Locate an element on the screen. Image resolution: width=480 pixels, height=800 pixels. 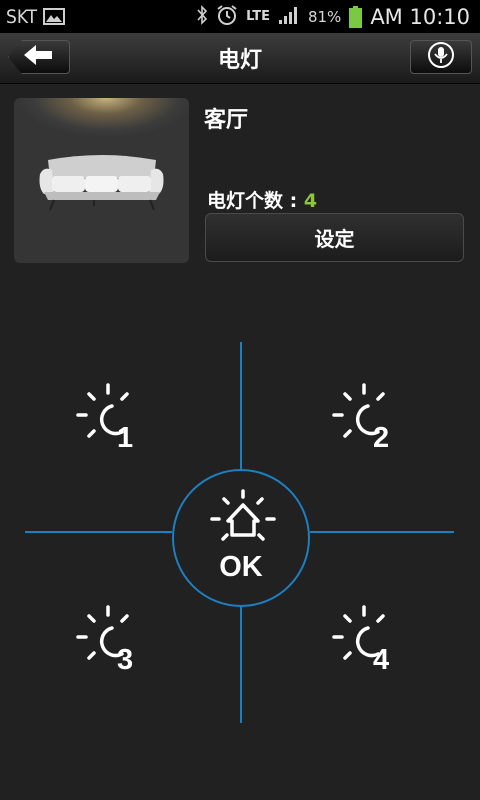
ok-label: OK is located at coordinates (241, 567).